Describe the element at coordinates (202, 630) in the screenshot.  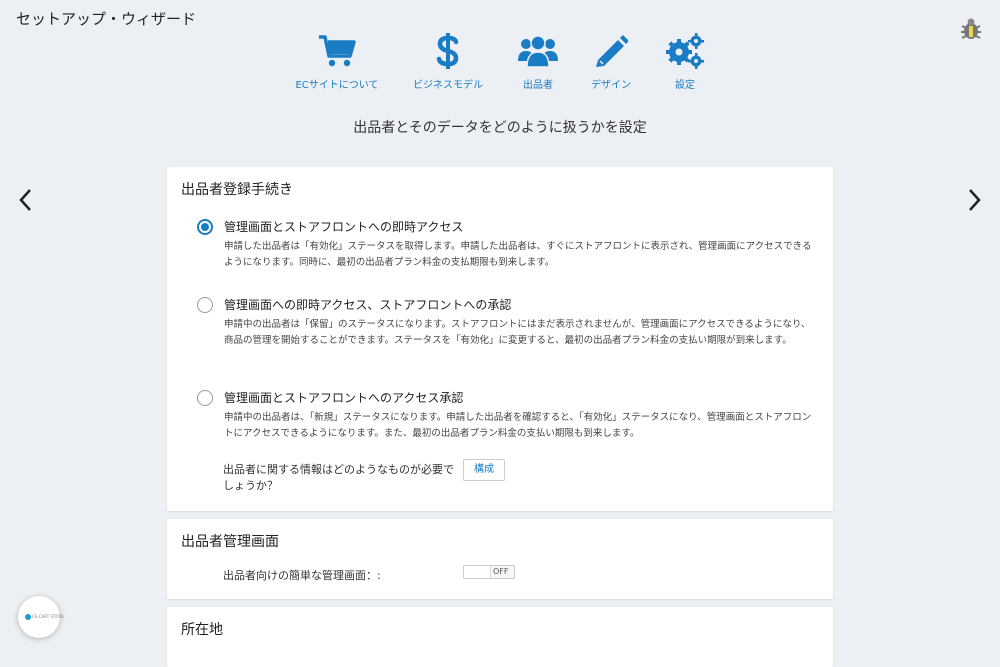
I see `card-title: 所在地` at that location.